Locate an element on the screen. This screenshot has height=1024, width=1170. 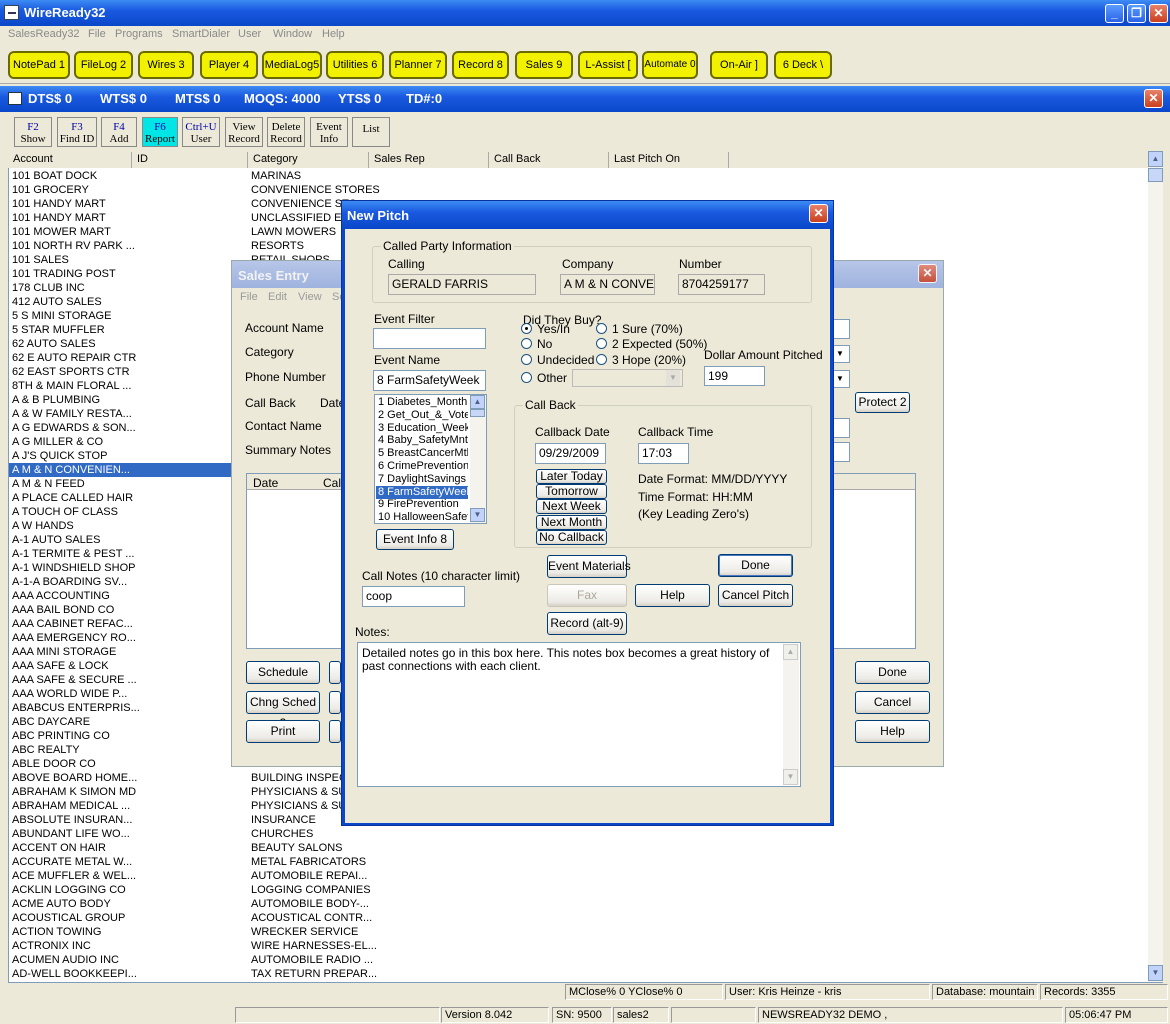
six-deck-button: 6 Deck \ is located at coordinates (803, 65).